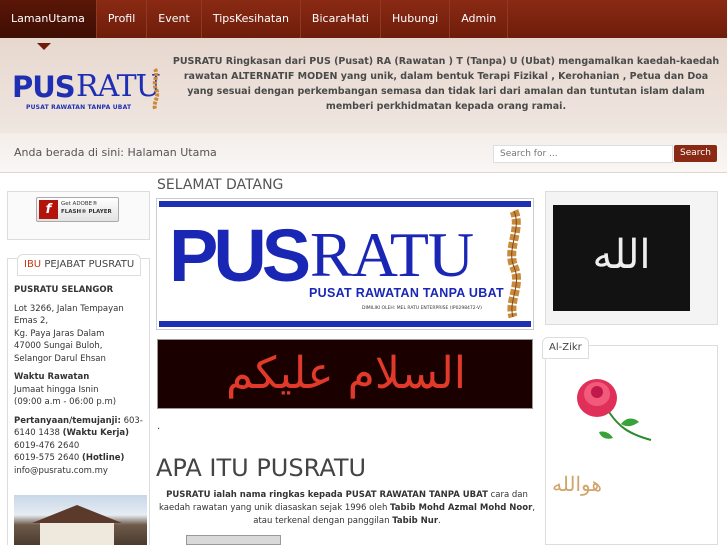 This screenshot has height=545, width=727. Describe the element at coordinates (77, 514) in the screenshot. I see `house-roof-shape` at that location.